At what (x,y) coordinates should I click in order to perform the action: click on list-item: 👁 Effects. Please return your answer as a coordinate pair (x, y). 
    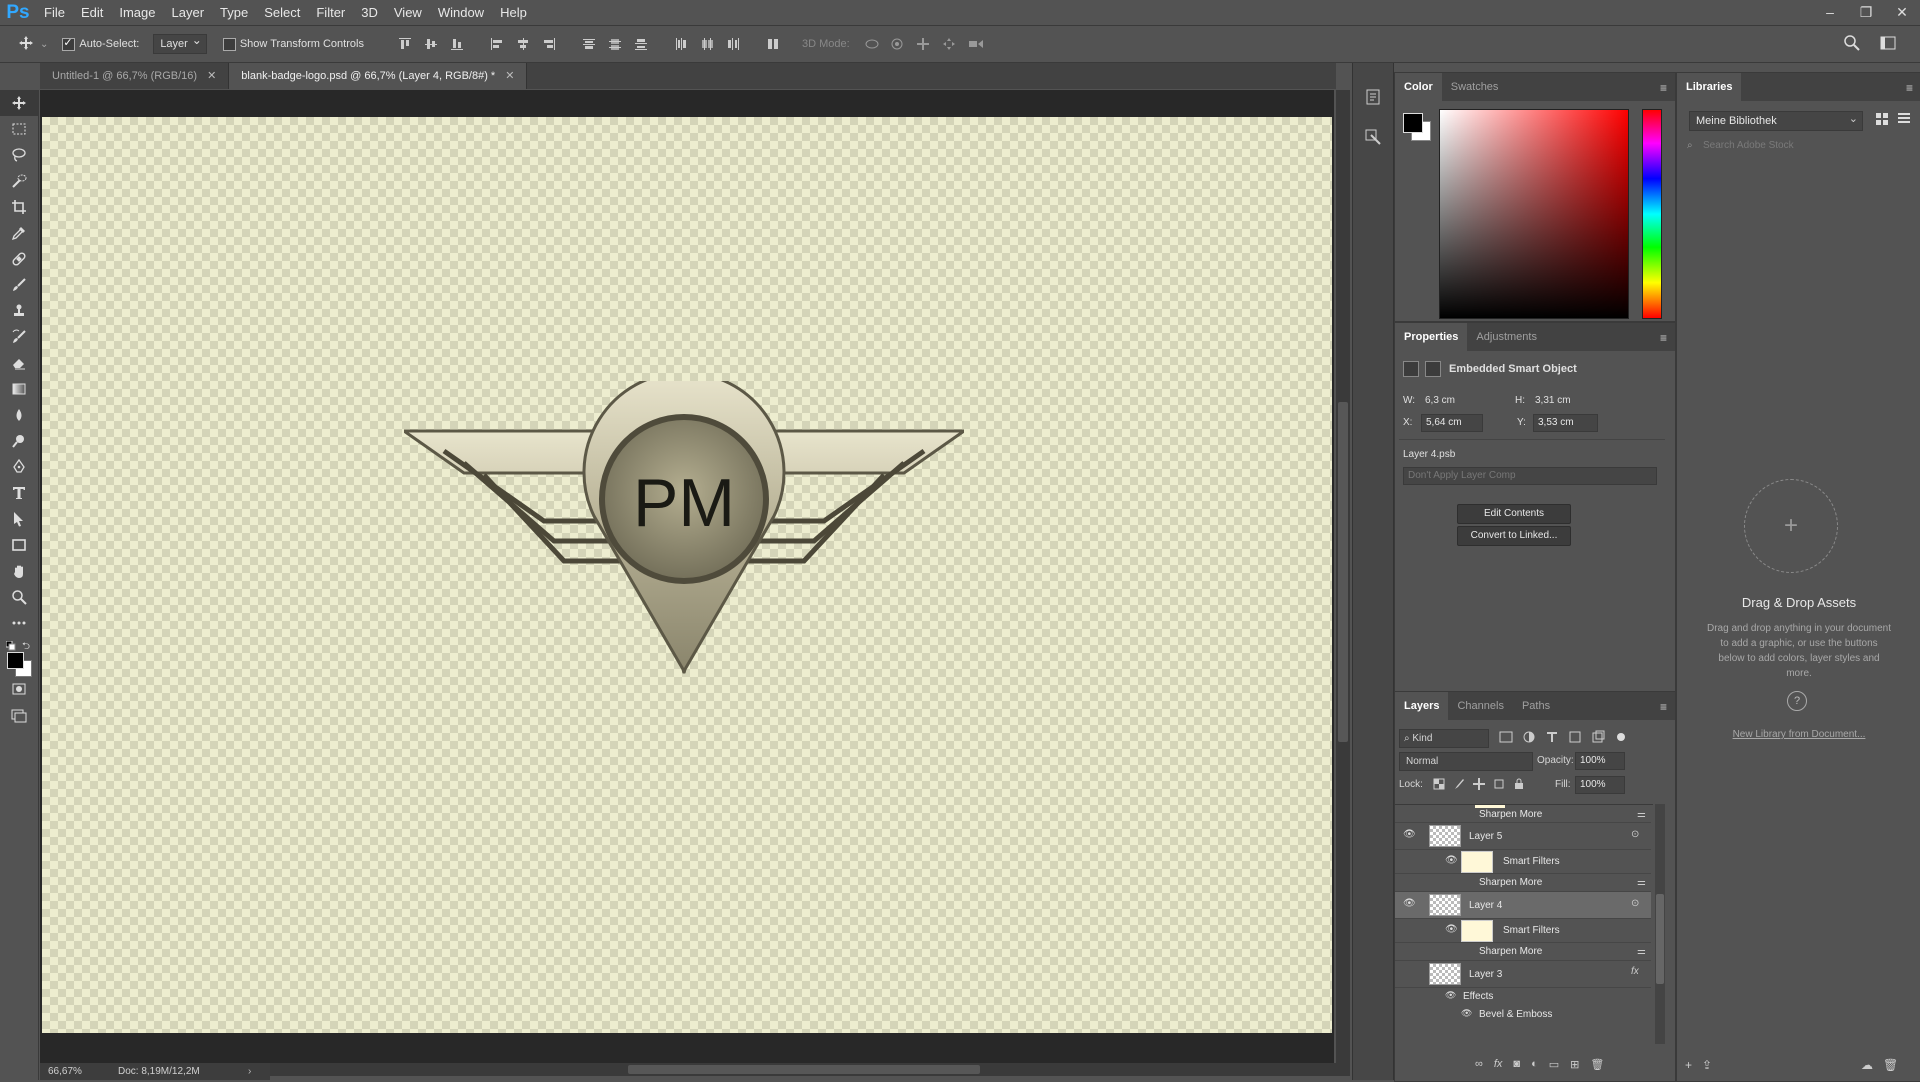
    Looking at the image, I should click on (1523, 996).